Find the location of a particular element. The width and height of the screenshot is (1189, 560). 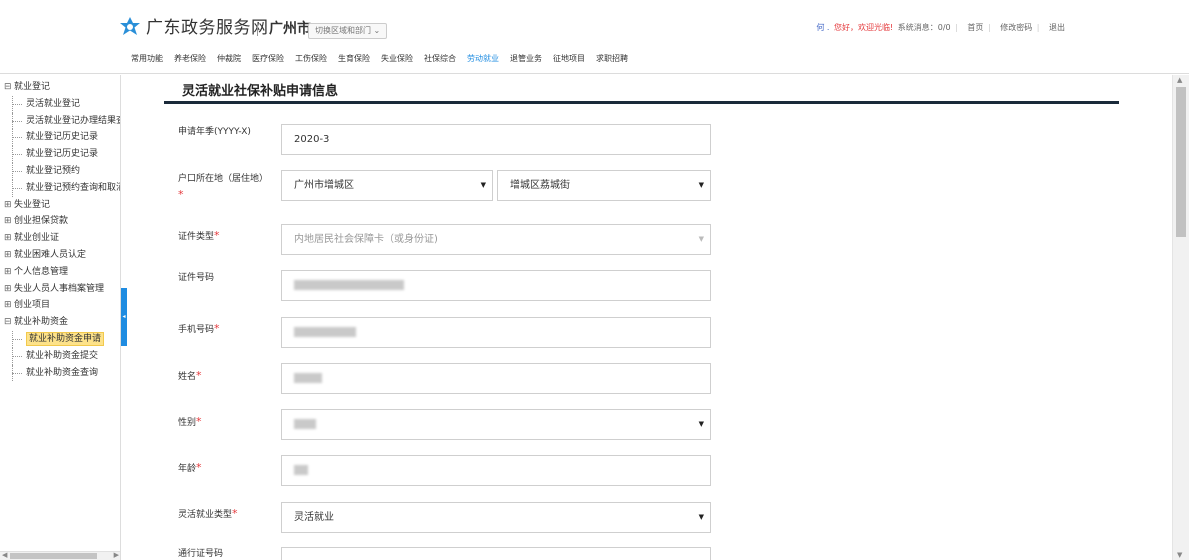

tree-node: ⊞ 个人信息管理 is located at coordinates (62, 272).